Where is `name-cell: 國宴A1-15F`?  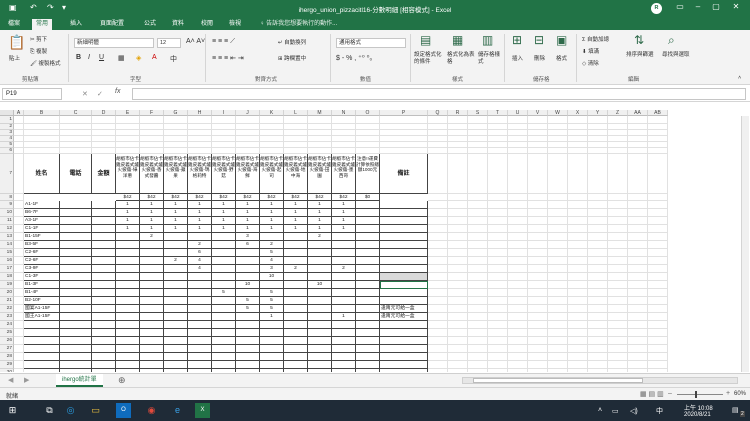 name-cell: 國宴A1-15F is located at coordinates (42, 309).